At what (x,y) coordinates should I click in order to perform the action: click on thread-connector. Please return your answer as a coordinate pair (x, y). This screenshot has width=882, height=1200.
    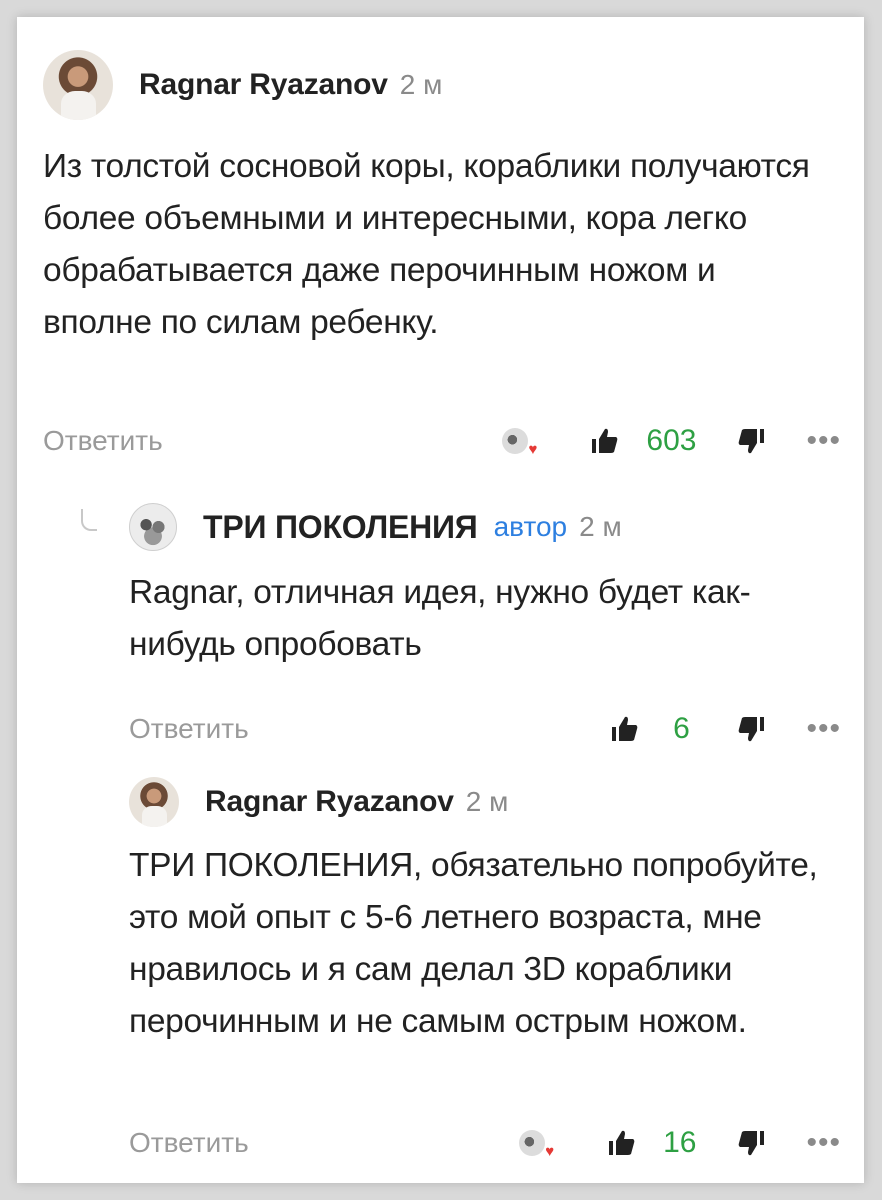
    Looking at the image, I should click on (89, 520).